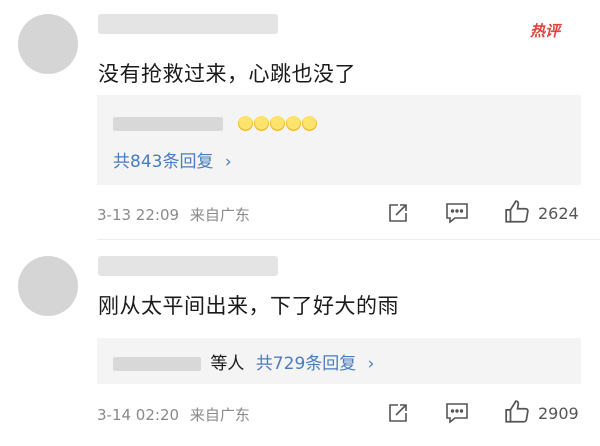 The width and height of the screenshot is (600, 446). I want to click on reply-count: 共843条回复, so click(163, 162).